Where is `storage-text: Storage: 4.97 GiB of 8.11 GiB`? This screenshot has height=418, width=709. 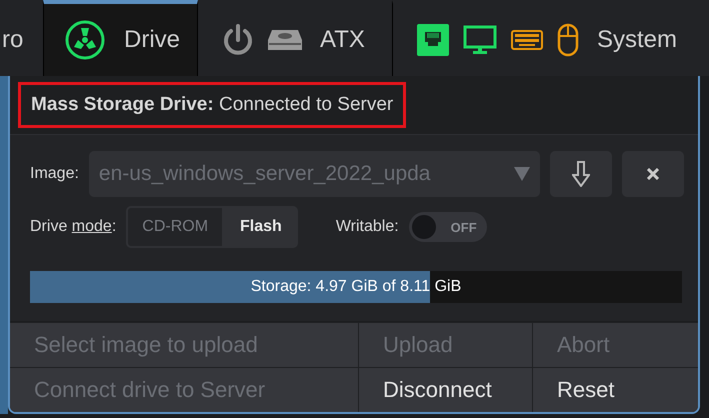 storage-text: Storage: 4.97 GiB of 8.11 GiB is located at coordinates (356, 287).